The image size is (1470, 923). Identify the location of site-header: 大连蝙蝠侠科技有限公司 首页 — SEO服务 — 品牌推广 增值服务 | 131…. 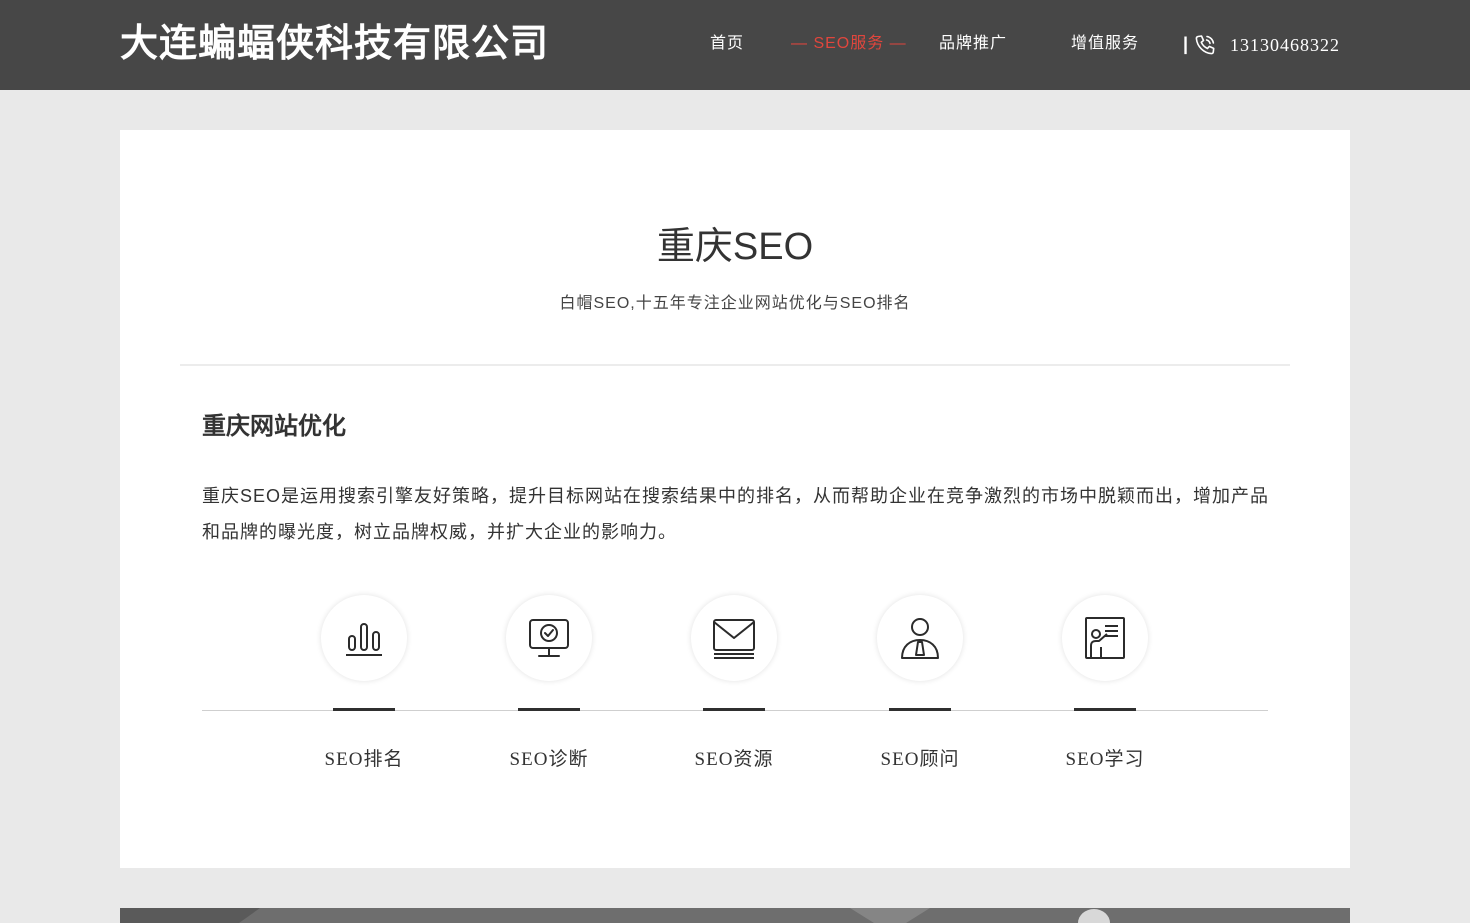
(735, 45).